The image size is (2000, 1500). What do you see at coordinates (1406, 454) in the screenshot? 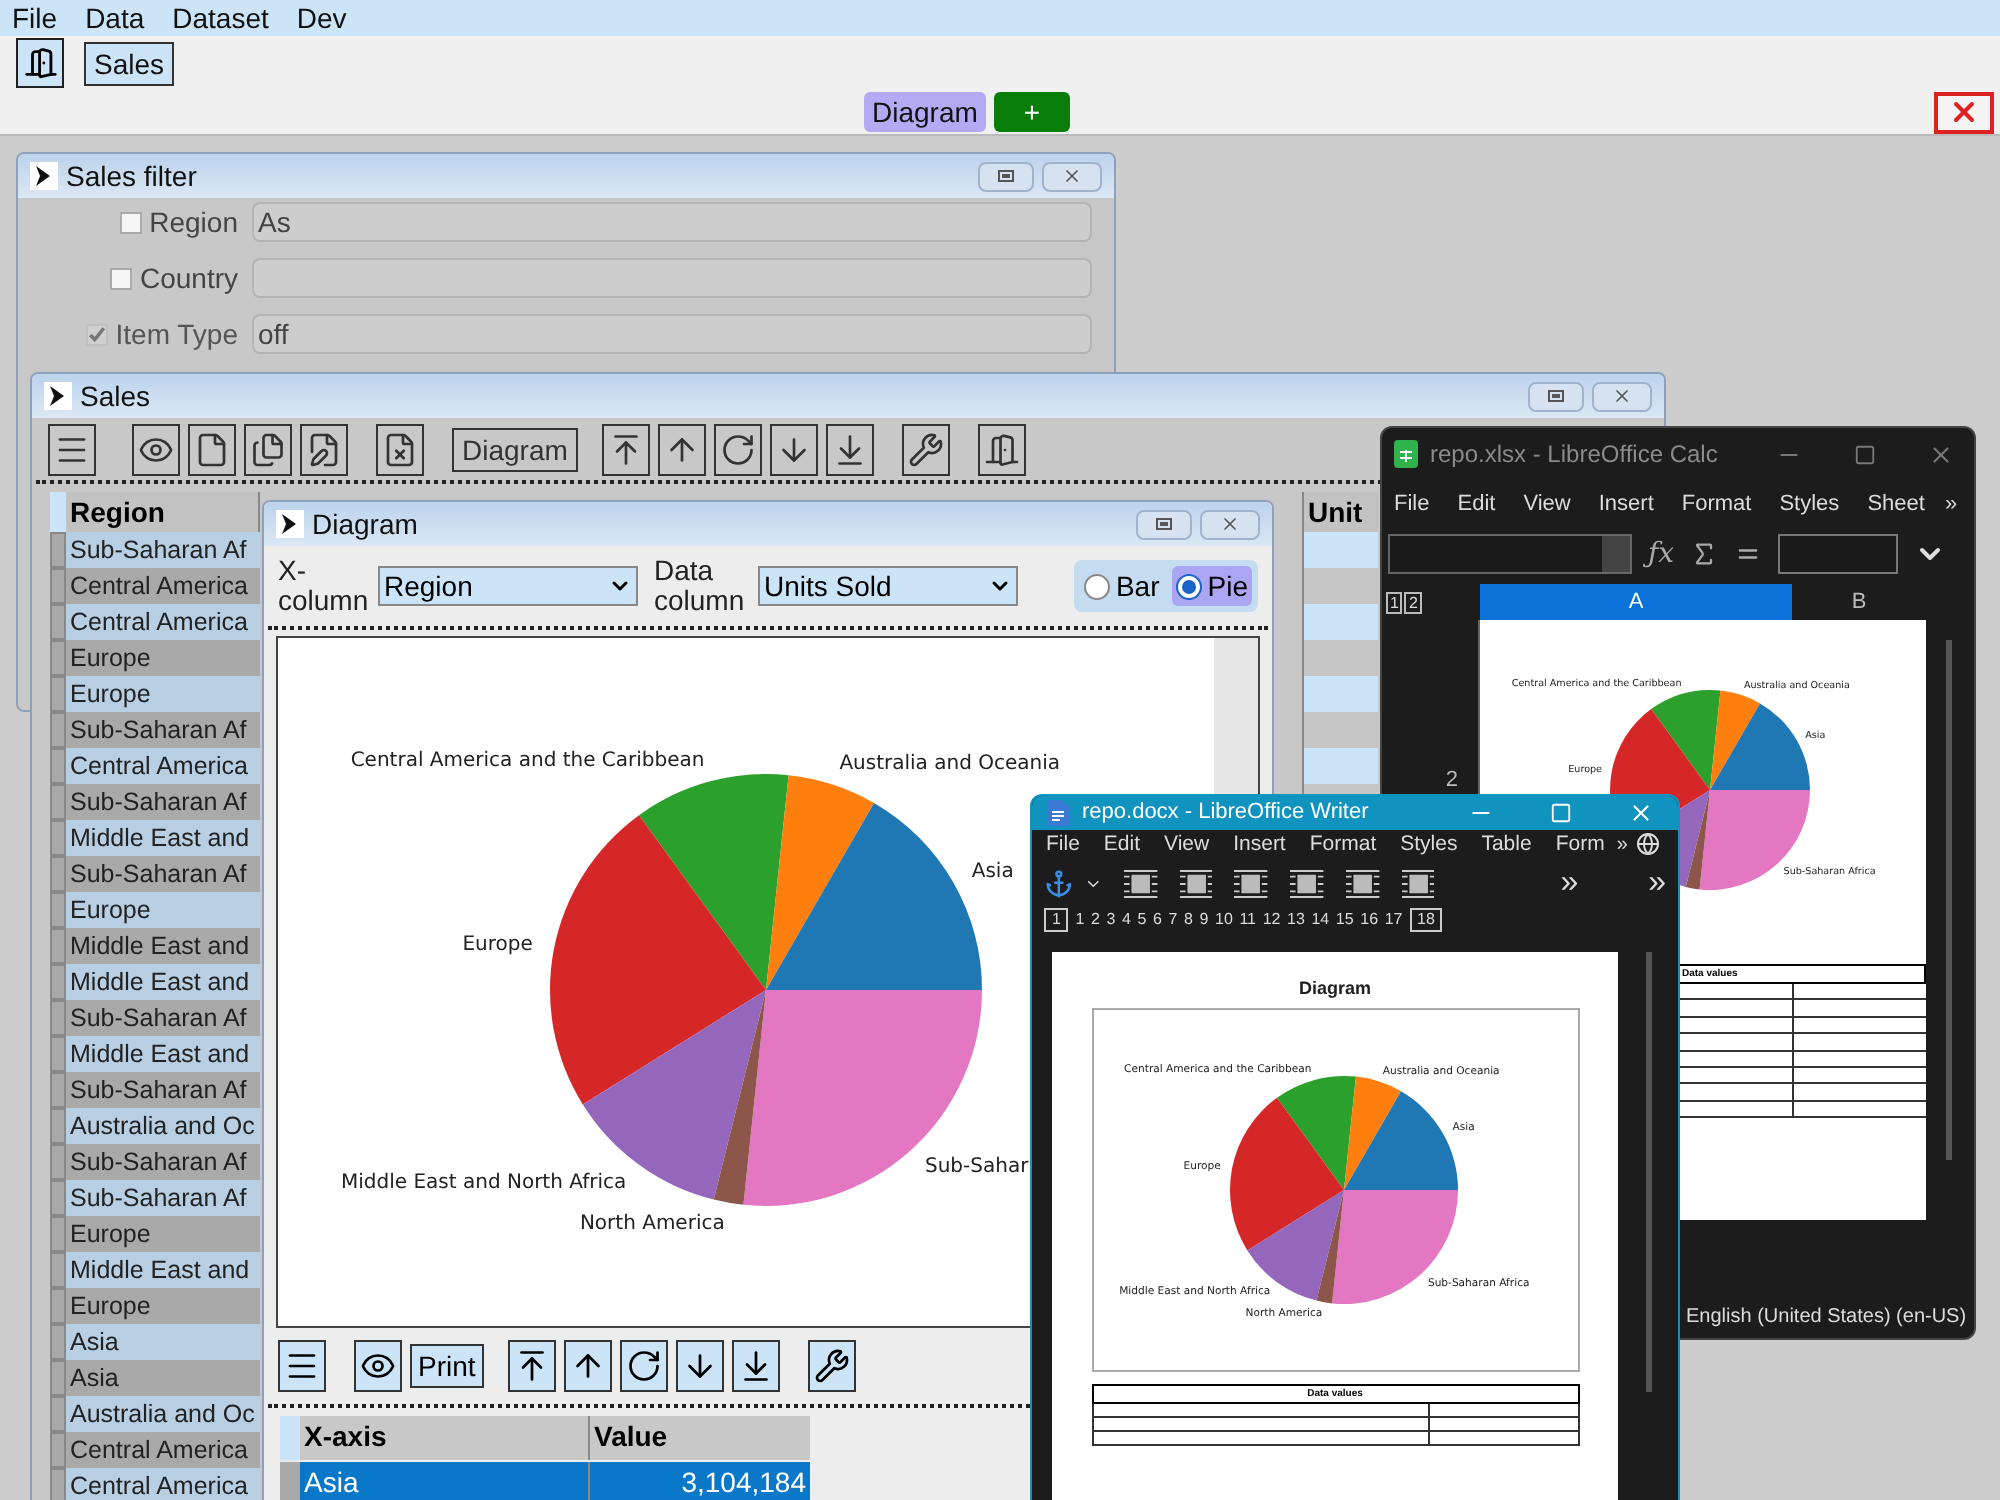
I see `spreadsheet-icon` at bounding box center [1406, 454].